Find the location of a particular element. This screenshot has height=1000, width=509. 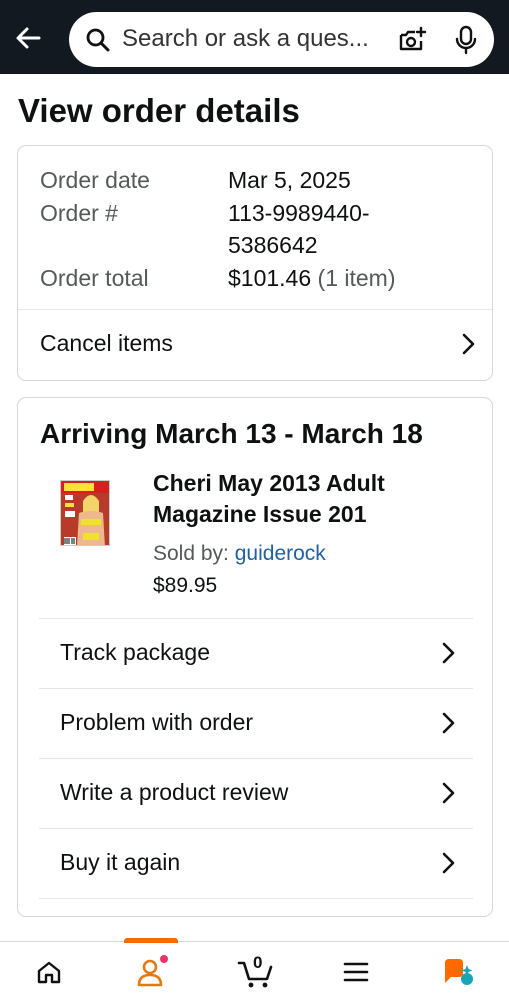

cancel-items-row: Cancel items is located at coordinates (255, 345).